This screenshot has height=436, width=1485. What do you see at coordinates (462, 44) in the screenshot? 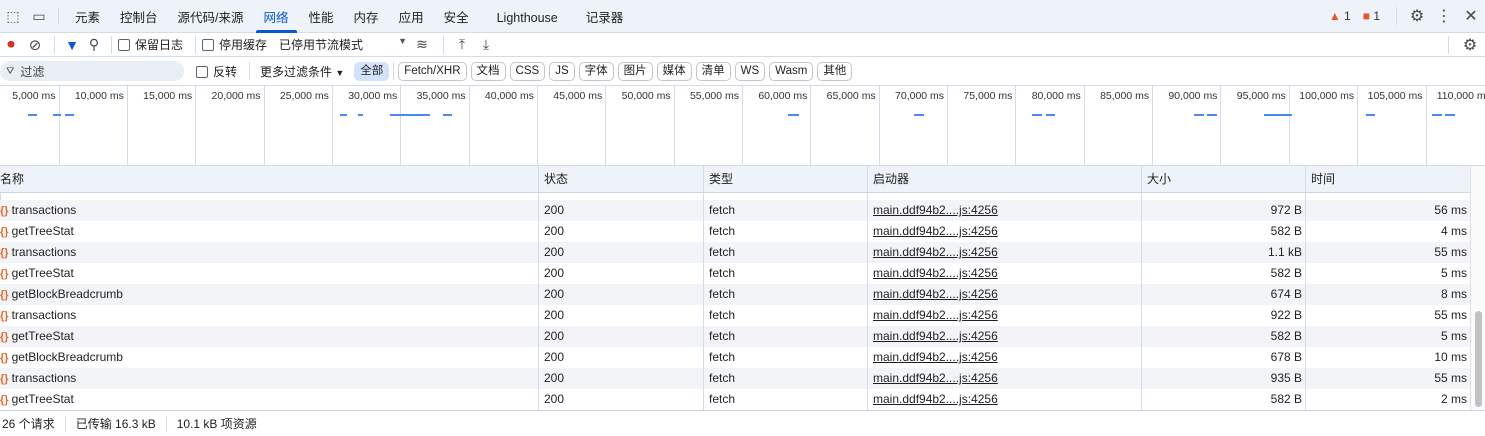
I see `import-har-icon: ⤒` at bounding box center [462, 44].